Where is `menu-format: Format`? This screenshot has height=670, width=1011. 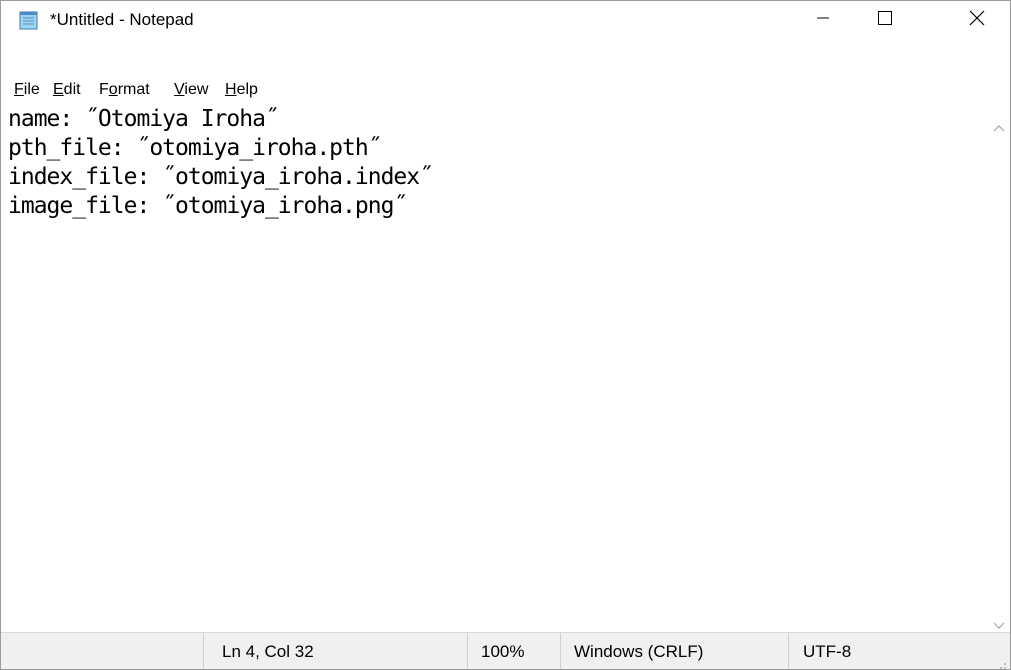
menu-format: Format is located at coordinates (124, 90).